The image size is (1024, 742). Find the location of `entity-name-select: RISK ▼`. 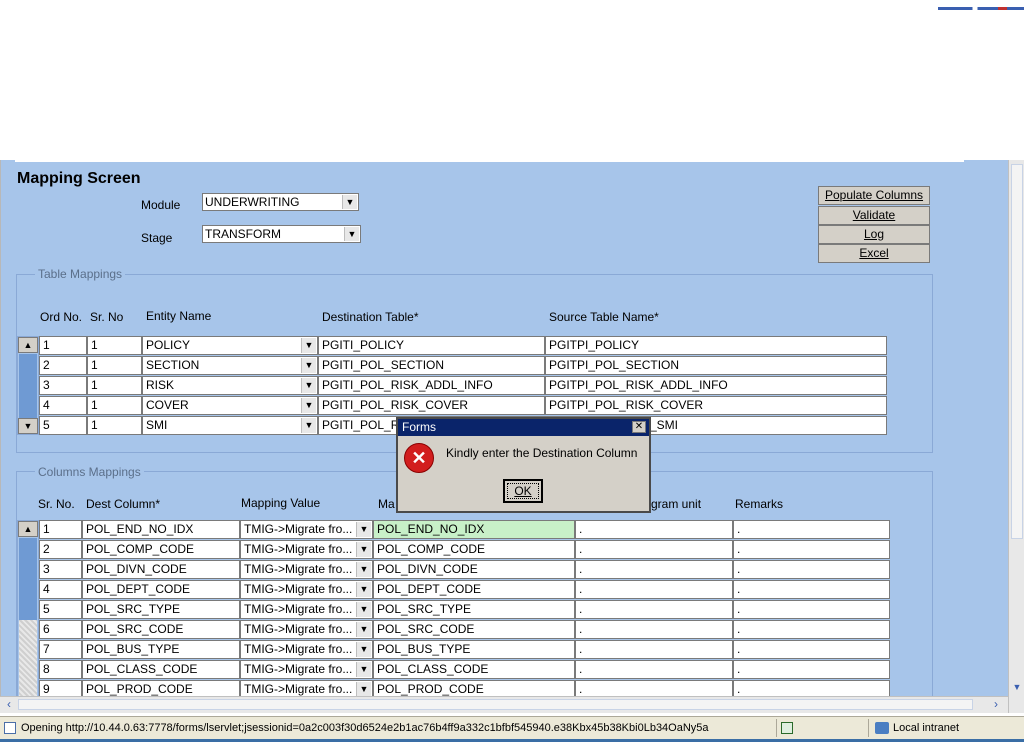

entity-name-select: RISK ▼ is located at coordinates (230, 385).